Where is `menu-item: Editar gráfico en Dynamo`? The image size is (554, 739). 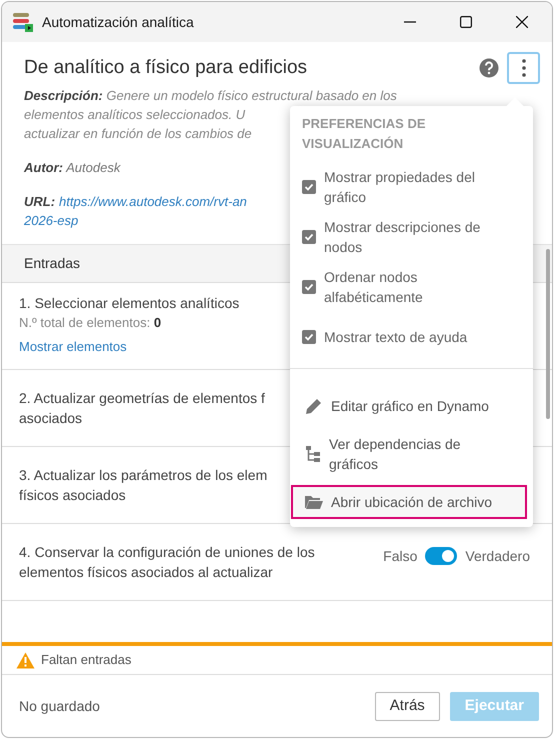
menu-item: Editar gráfico en Dynamo is located at coordinates (409, 406).